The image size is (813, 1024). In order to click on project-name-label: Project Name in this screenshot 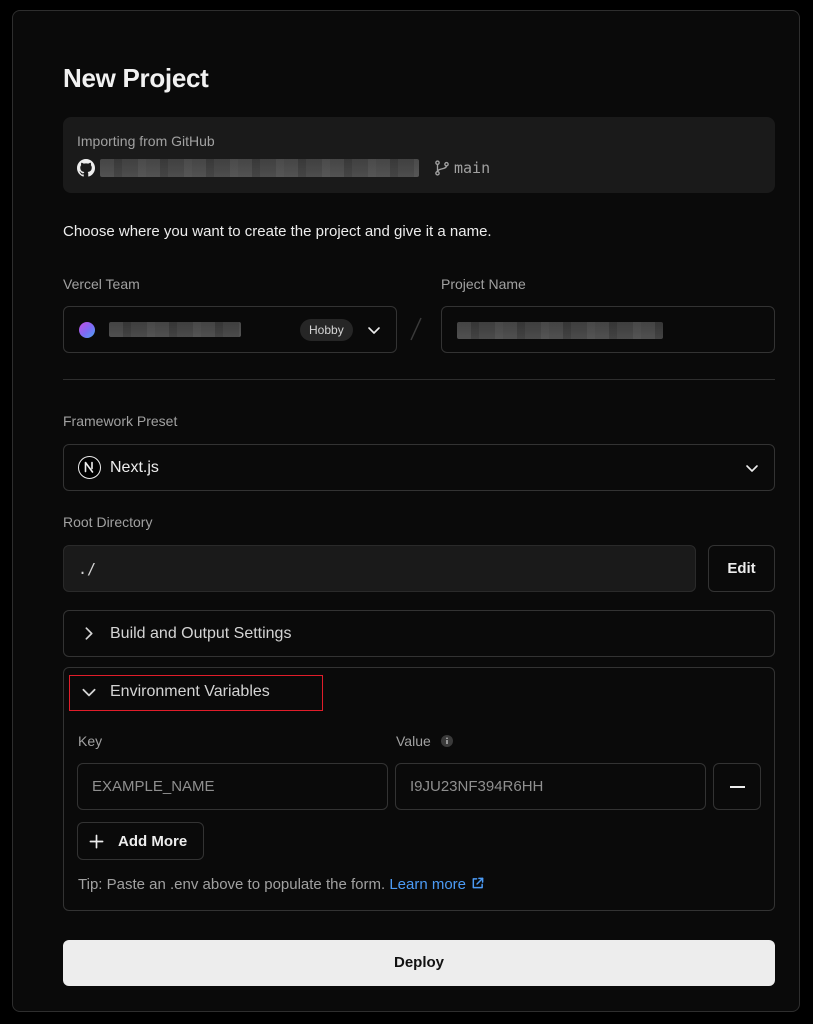, I will do `click(483, 284)`.